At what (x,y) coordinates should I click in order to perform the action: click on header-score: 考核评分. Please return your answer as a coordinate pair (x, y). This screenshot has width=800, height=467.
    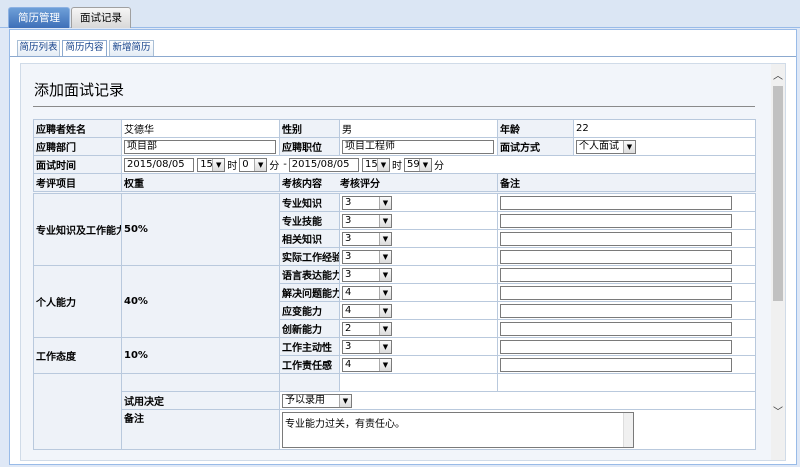
    Looking at the image, I should click on (360, 184).